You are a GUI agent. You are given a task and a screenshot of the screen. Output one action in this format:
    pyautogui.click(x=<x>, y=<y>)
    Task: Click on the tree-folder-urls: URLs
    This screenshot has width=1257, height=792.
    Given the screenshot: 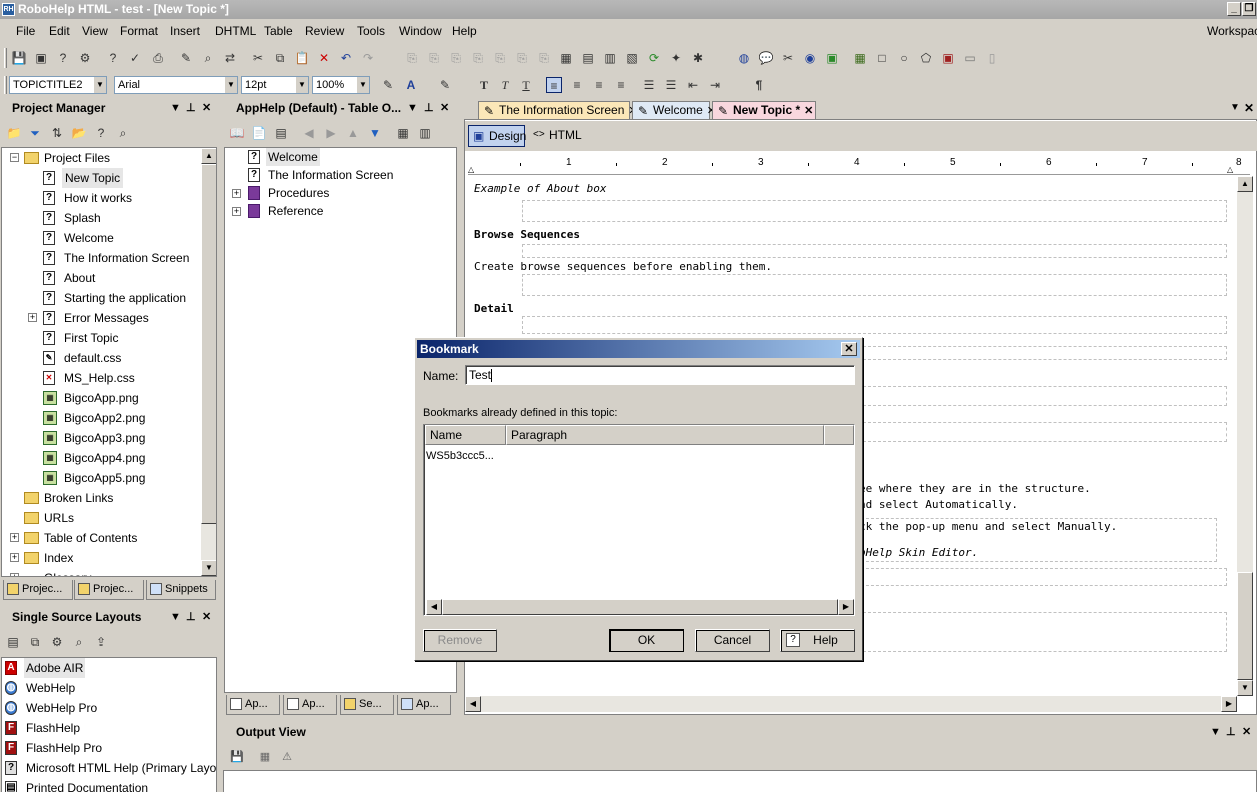 What is the action you would take?
    pyautogui.click(x=101, y=518)
    